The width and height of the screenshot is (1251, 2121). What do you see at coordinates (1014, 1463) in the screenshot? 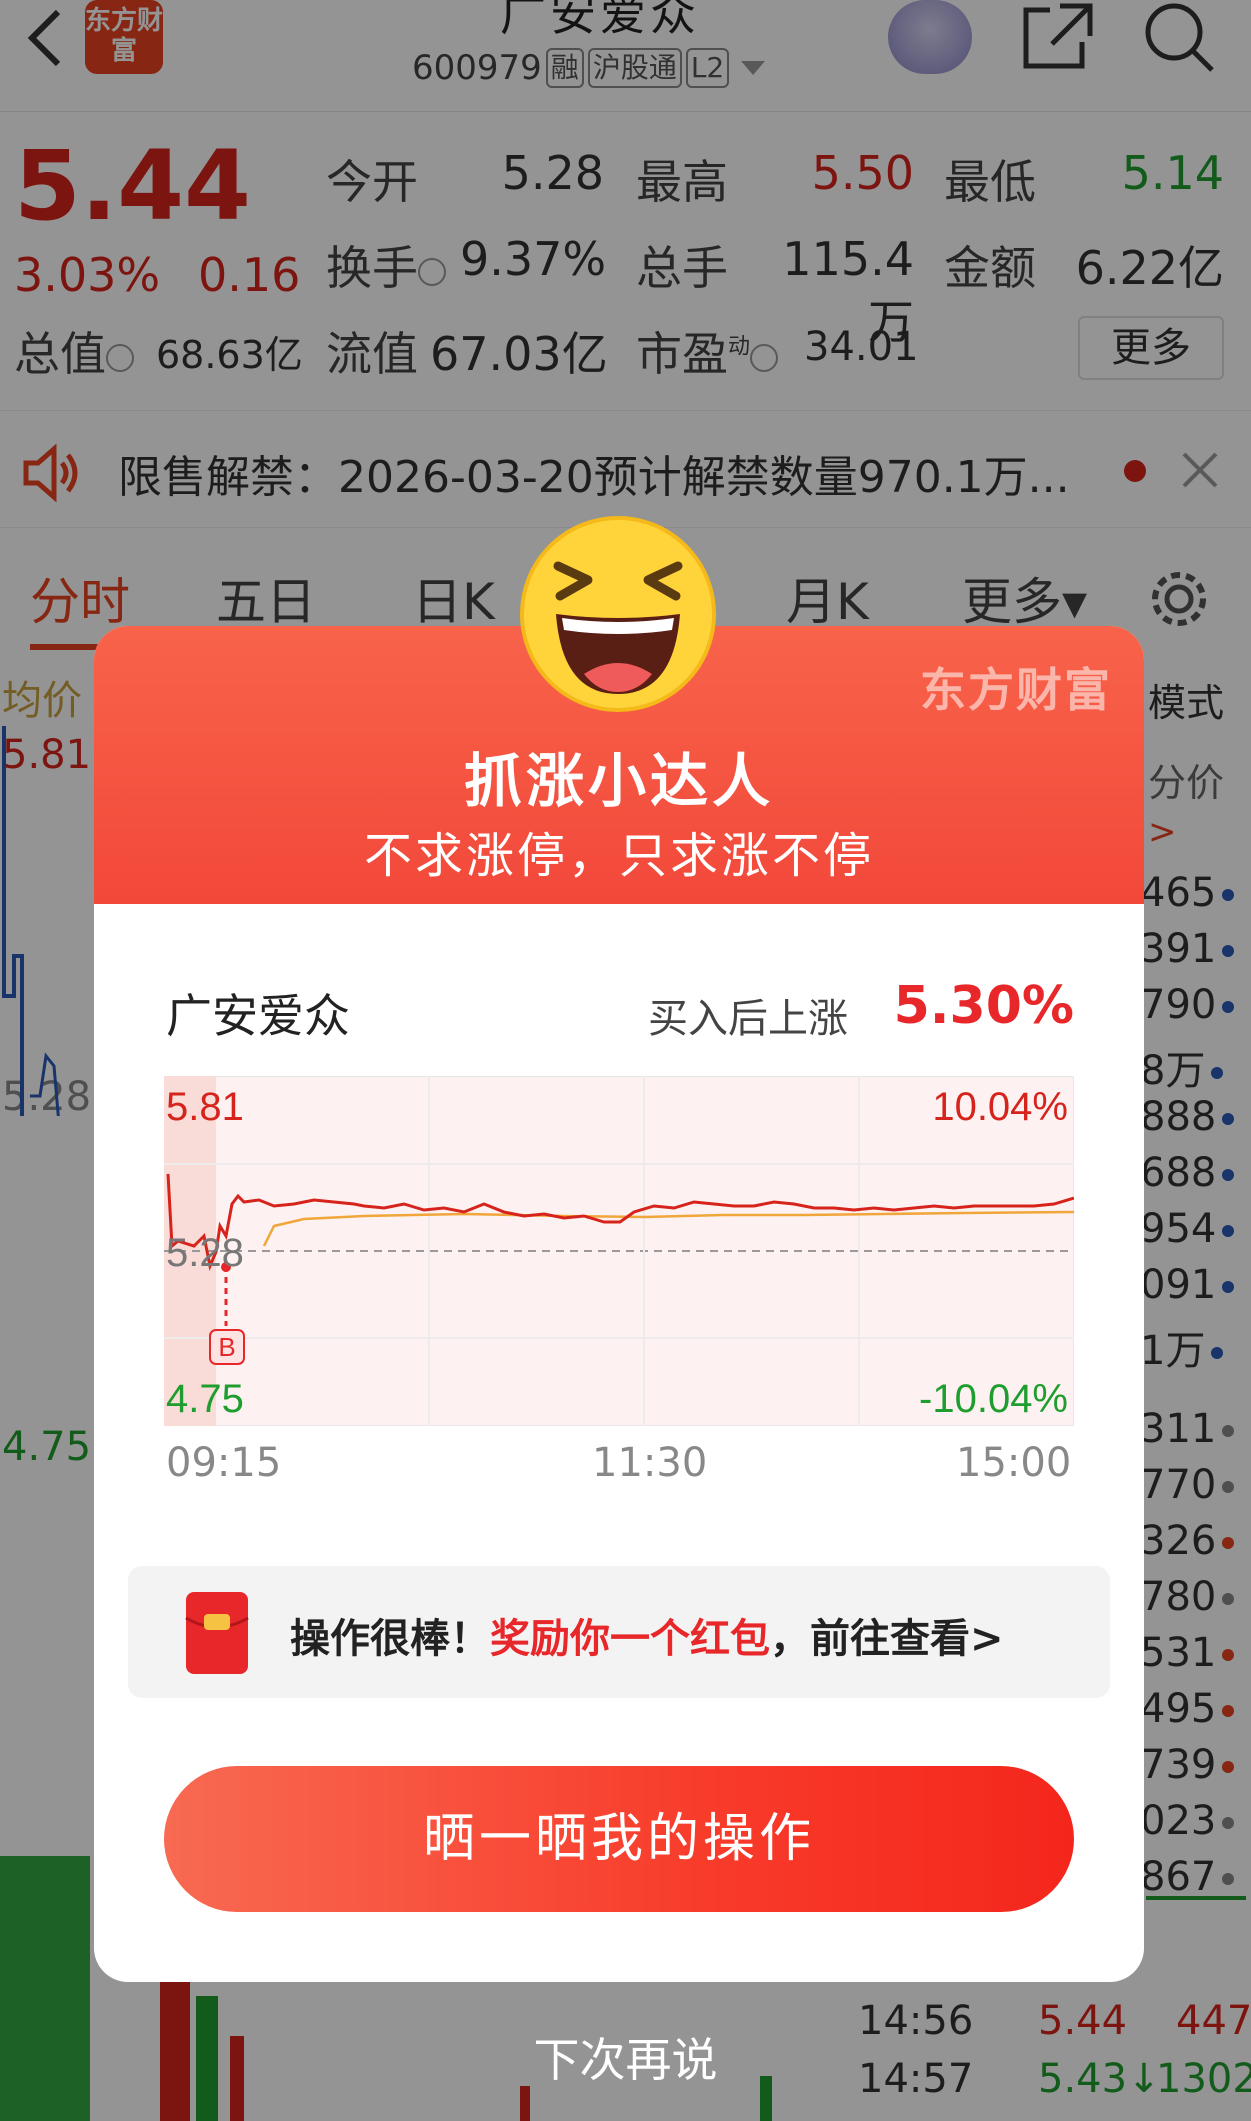
I see `time-axis-end: 15:00` at bounding box center [1014, 1463].